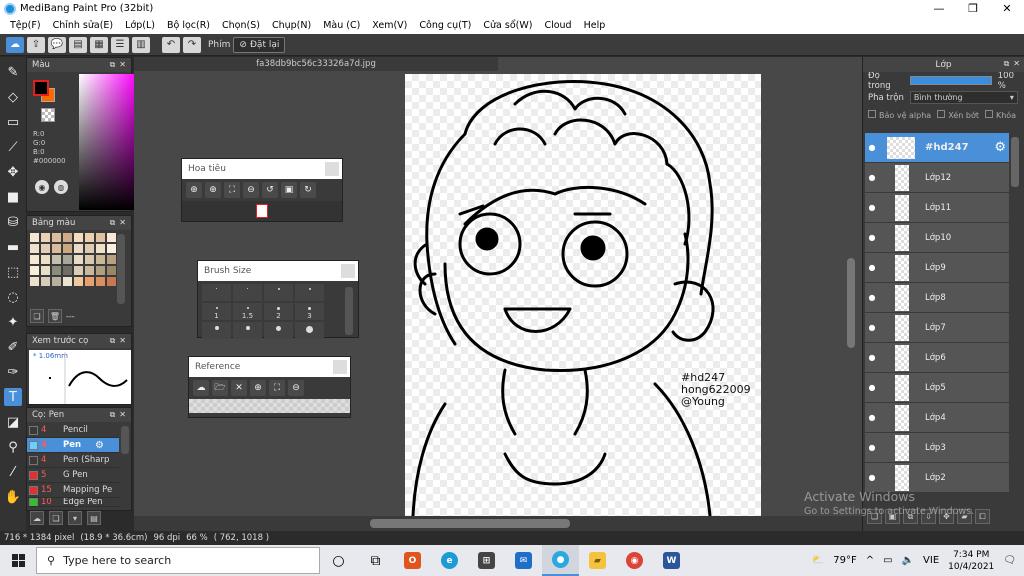  What do you see at coordinates (194, 190) in the screenshot?
I see `zoom-in-icon: ⊕` at bounding box center [194, 190].